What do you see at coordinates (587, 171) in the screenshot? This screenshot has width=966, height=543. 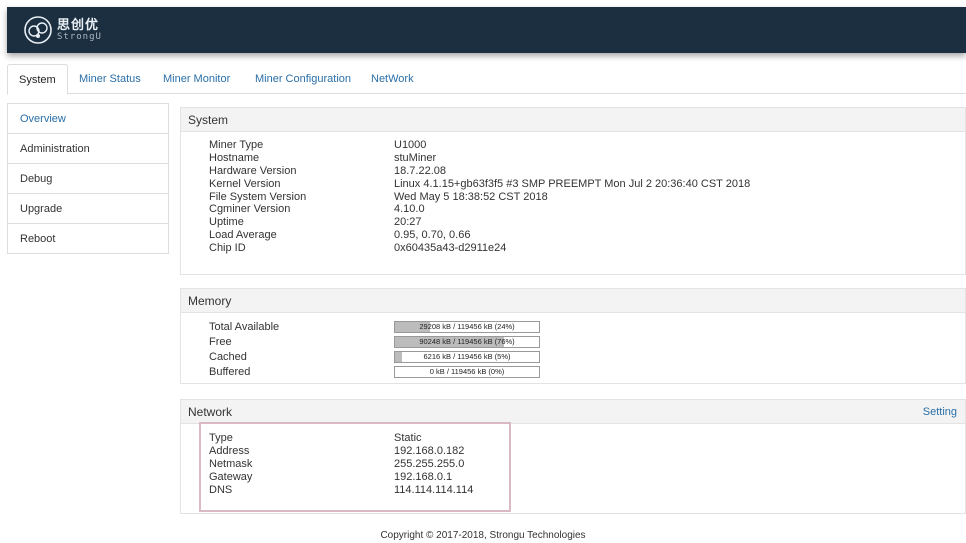 I see `info-row: Hardware Version 18.7.22.08` at bounding box center [587, 171].